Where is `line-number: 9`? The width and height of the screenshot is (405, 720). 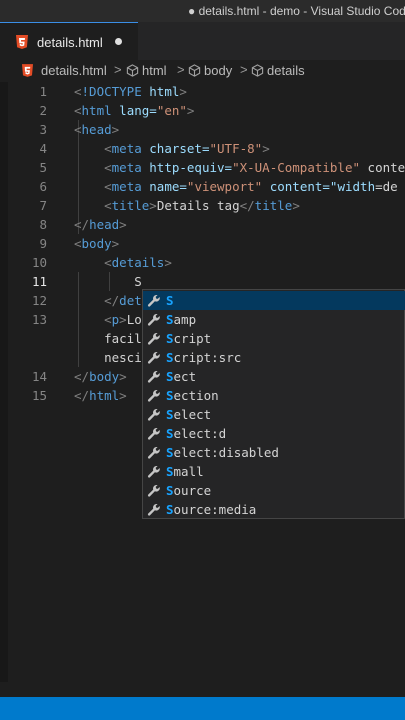
line-number: 9 is located at coordinates (43, 243).